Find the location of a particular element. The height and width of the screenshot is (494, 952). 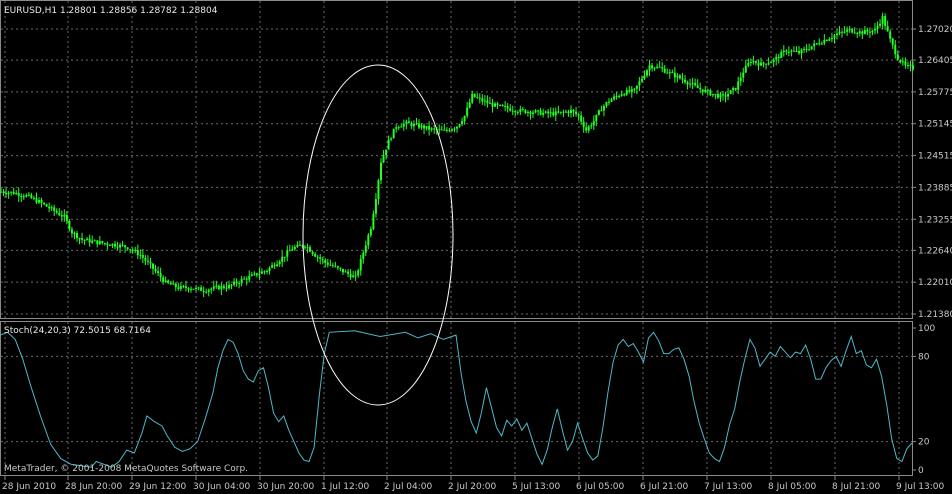

price-tick-label: 1.22640 is located at coordinates (935, 251).